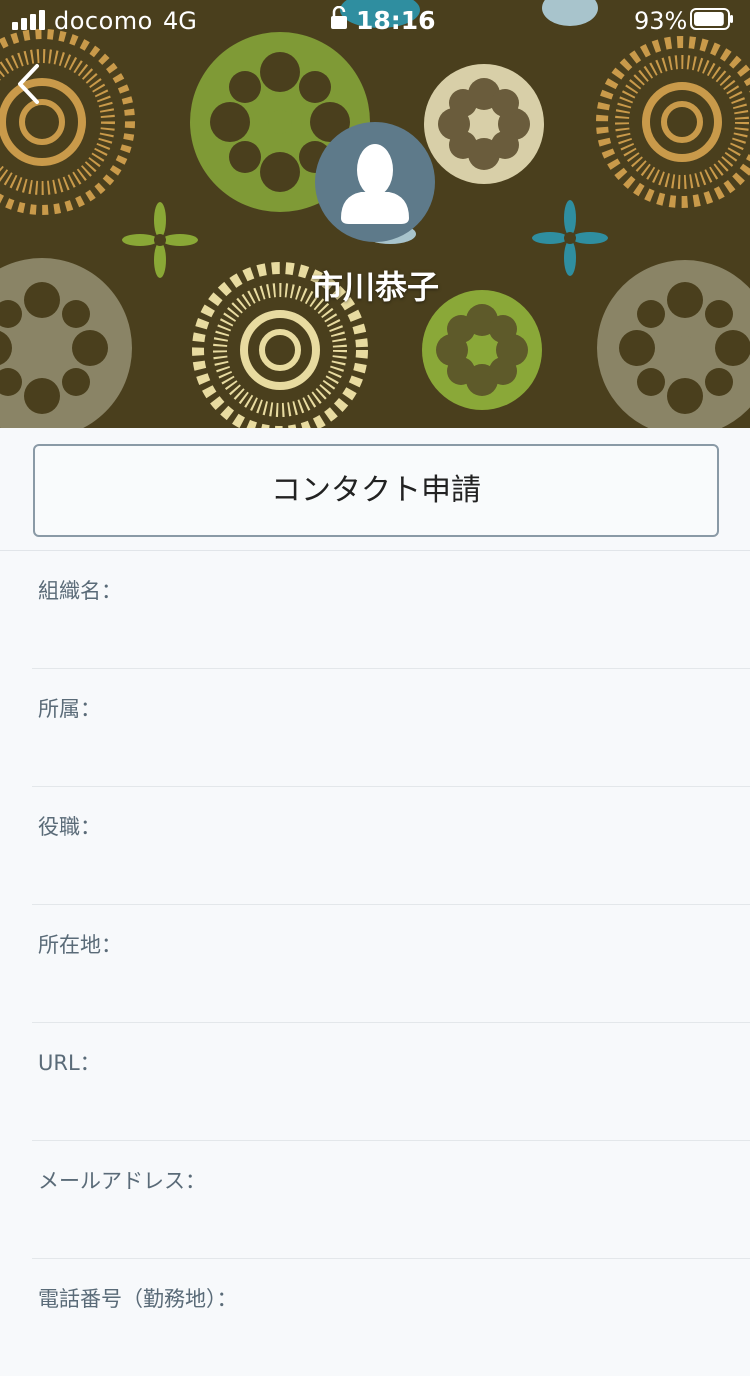 Image resolution: width=750 pixels, height=1376 pixels. What do you see at coordinates (122, 1181) in the screenshot?
I see `field-label: メールアドレス：` at bounding box center [122, 1181].